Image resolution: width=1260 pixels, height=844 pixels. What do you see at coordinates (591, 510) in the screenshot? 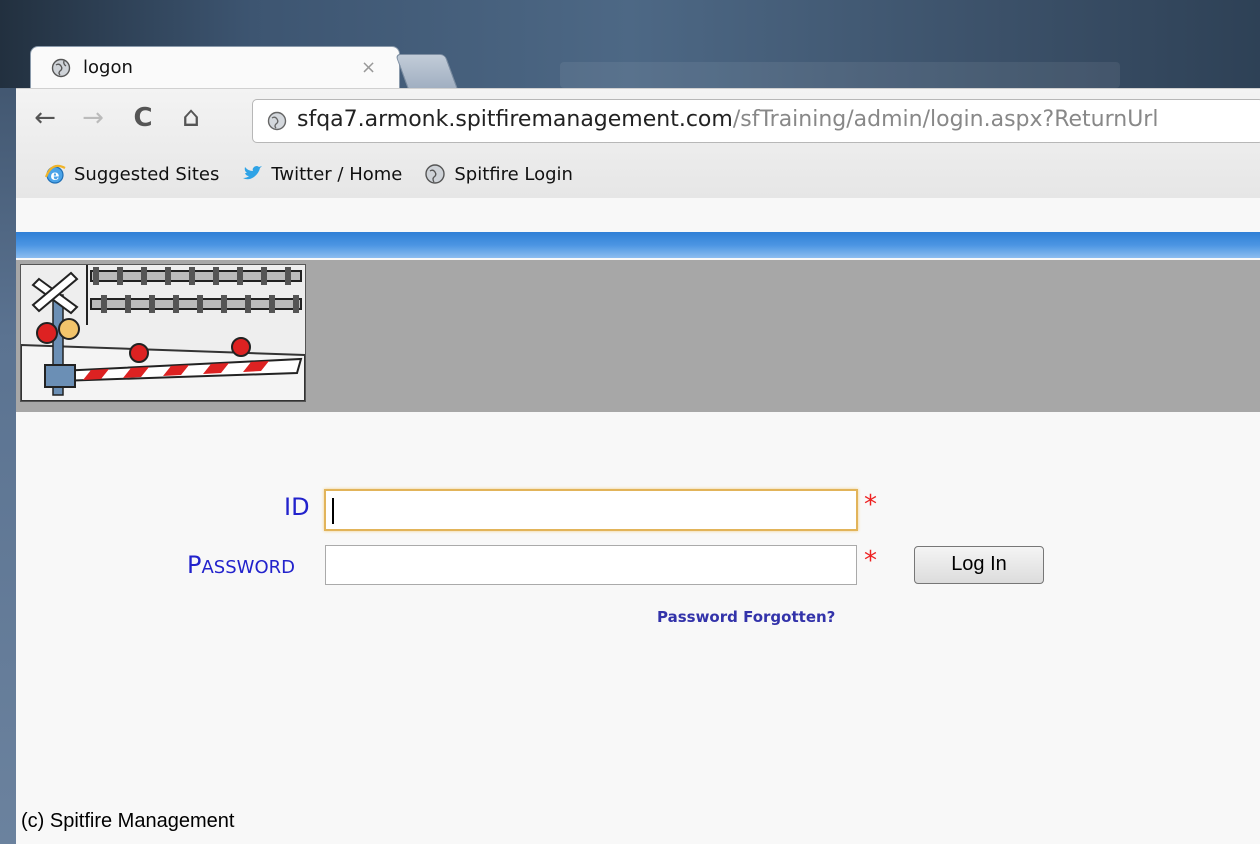
I see `id-input` at bounding box center [591, 510].